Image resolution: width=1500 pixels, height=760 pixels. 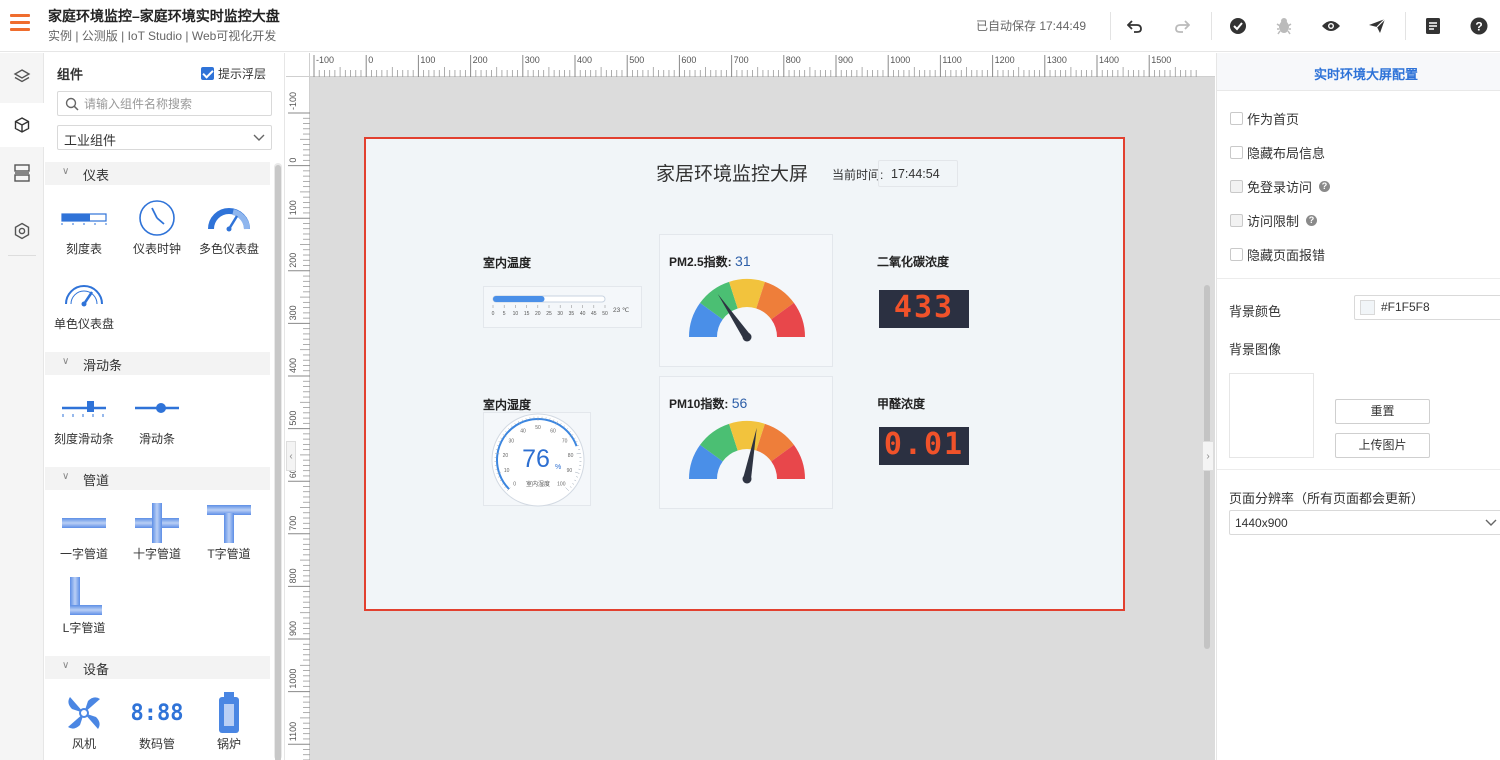 What do you see at coordinates (562, 307) in the screenshot?
I see `temperature-scale-meter: 0 5 10 15 20 25 30 35 40 45 50 23 ℃` at bounding box center [562, 307].